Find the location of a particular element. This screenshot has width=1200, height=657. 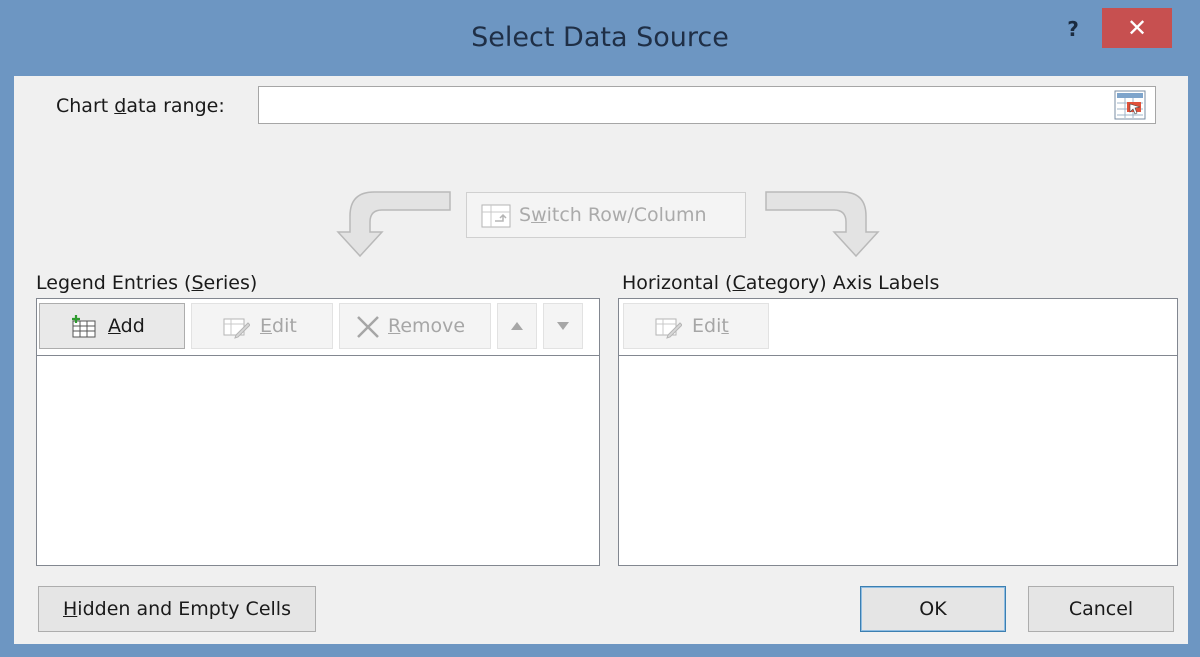

edit-series-label: Edit is located at coordinates (278, 326).